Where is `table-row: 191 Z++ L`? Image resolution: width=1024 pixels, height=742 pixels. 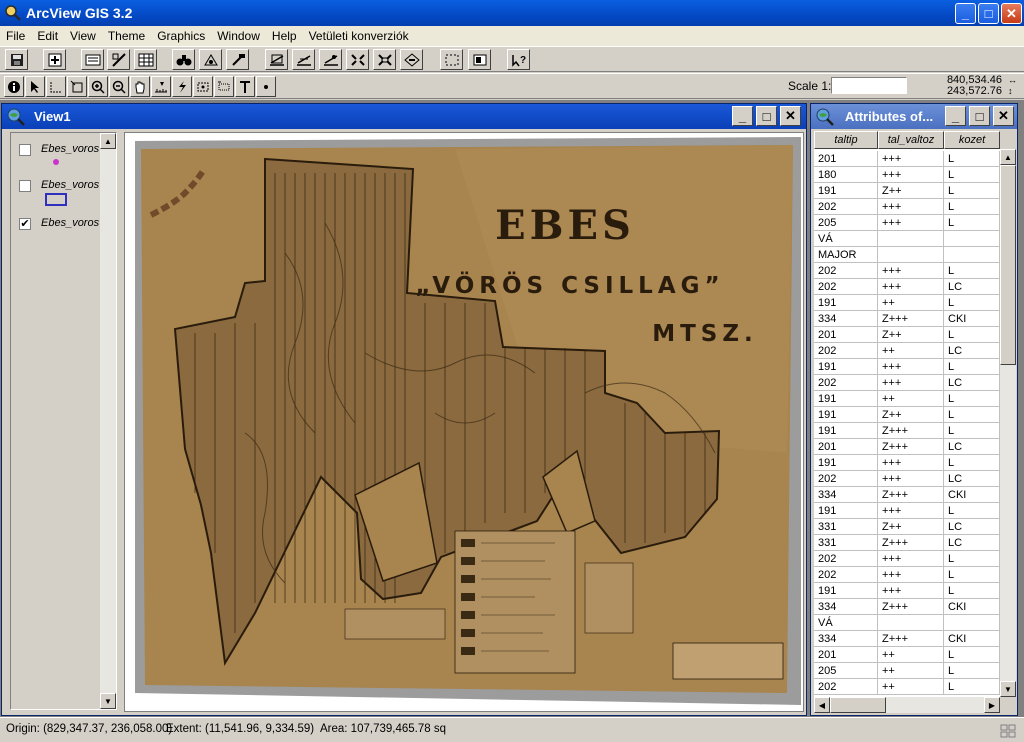
table-row: 191 Z++ L is located at coordinates (907, 415).